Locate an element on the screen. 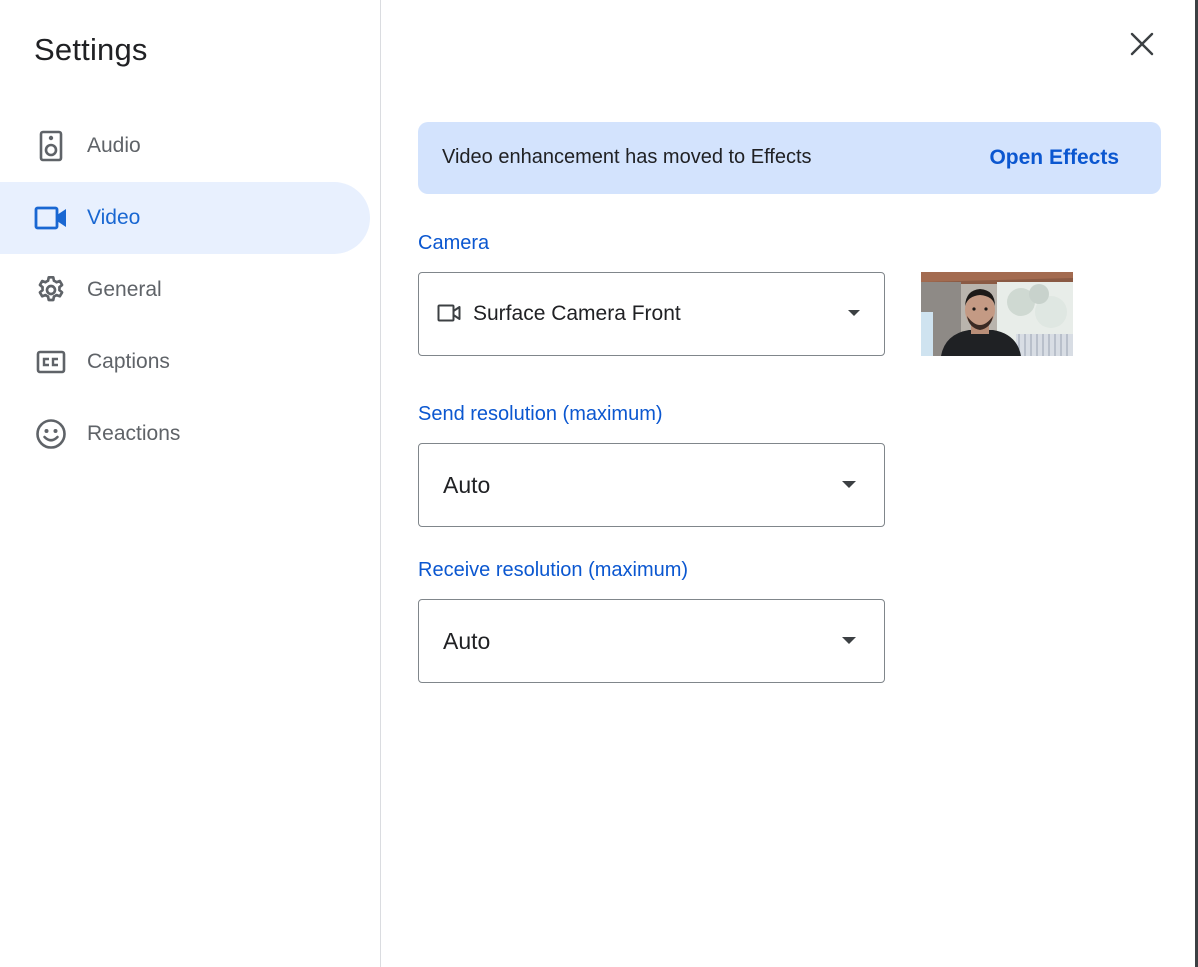 Image resolution: width=1198 pixels, height=967 pixels. sidebar-item-general: General is located at coordinates (185, 290).